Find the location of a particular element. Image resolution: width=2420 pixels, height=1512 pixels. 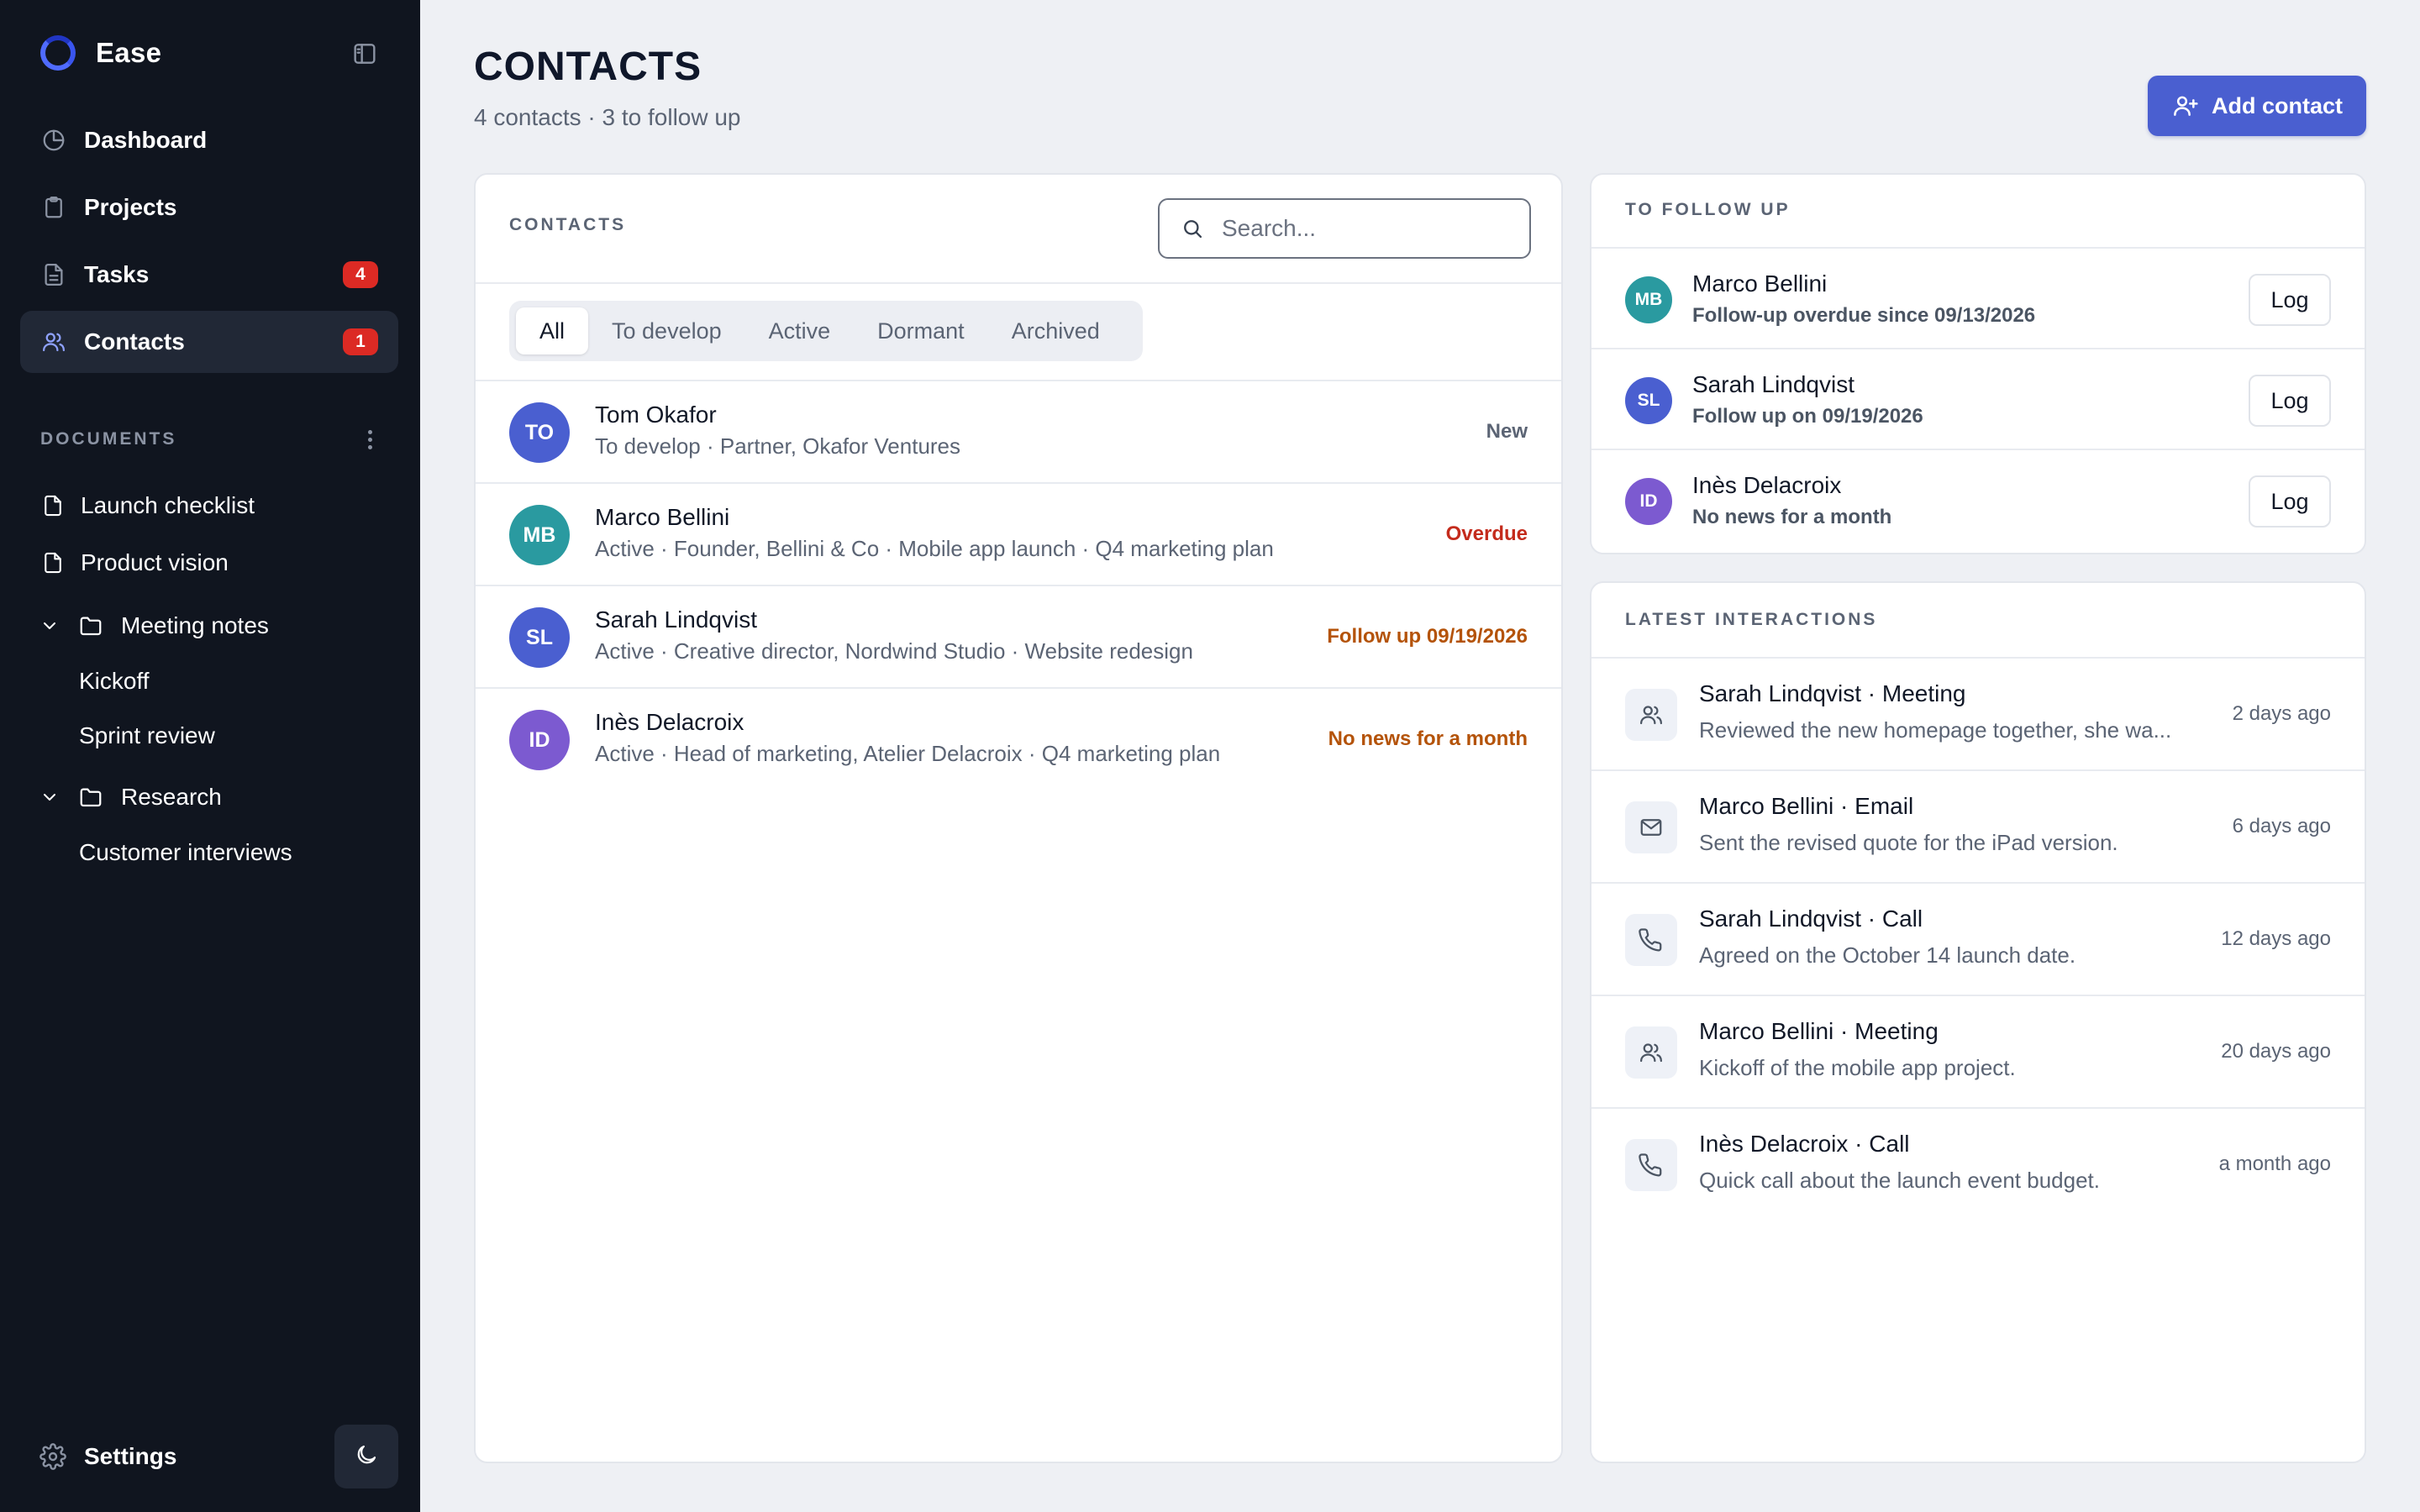

nav-item-tasks: Tasks 4 is located at coordinates (209, 275).